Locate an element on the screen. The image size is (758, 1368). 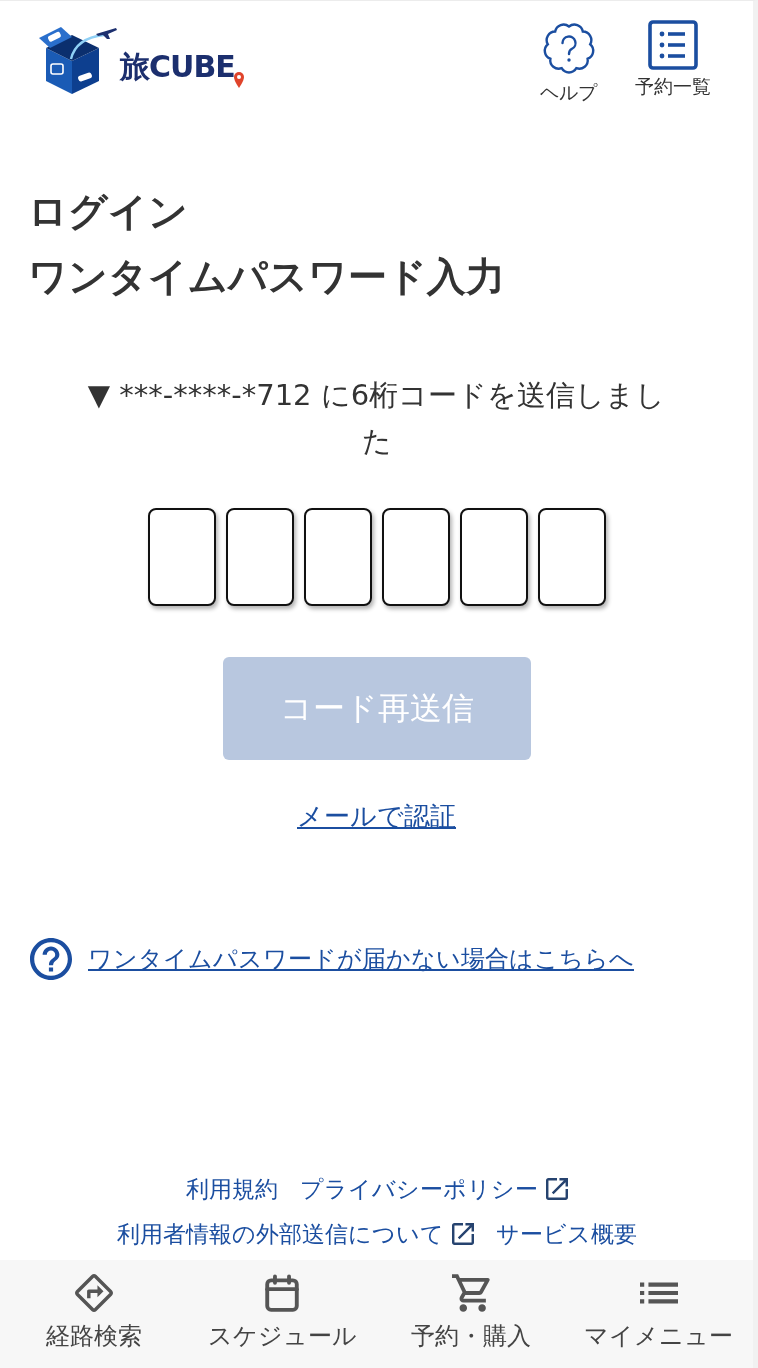
footer-link: 利用者情報の外部送信について is located at coordinates (295, 1233).